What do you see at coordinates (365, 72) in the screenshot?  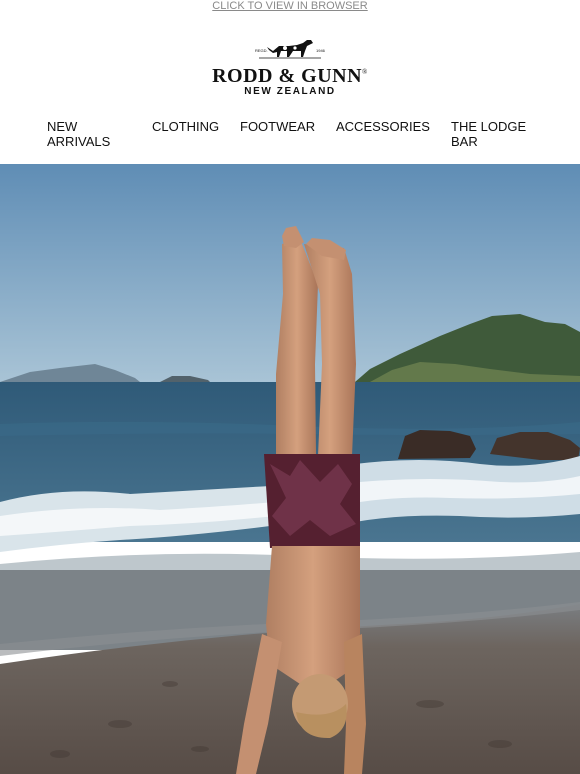 I see `trademark-symbol: ®` at bounding box center [365, 72].